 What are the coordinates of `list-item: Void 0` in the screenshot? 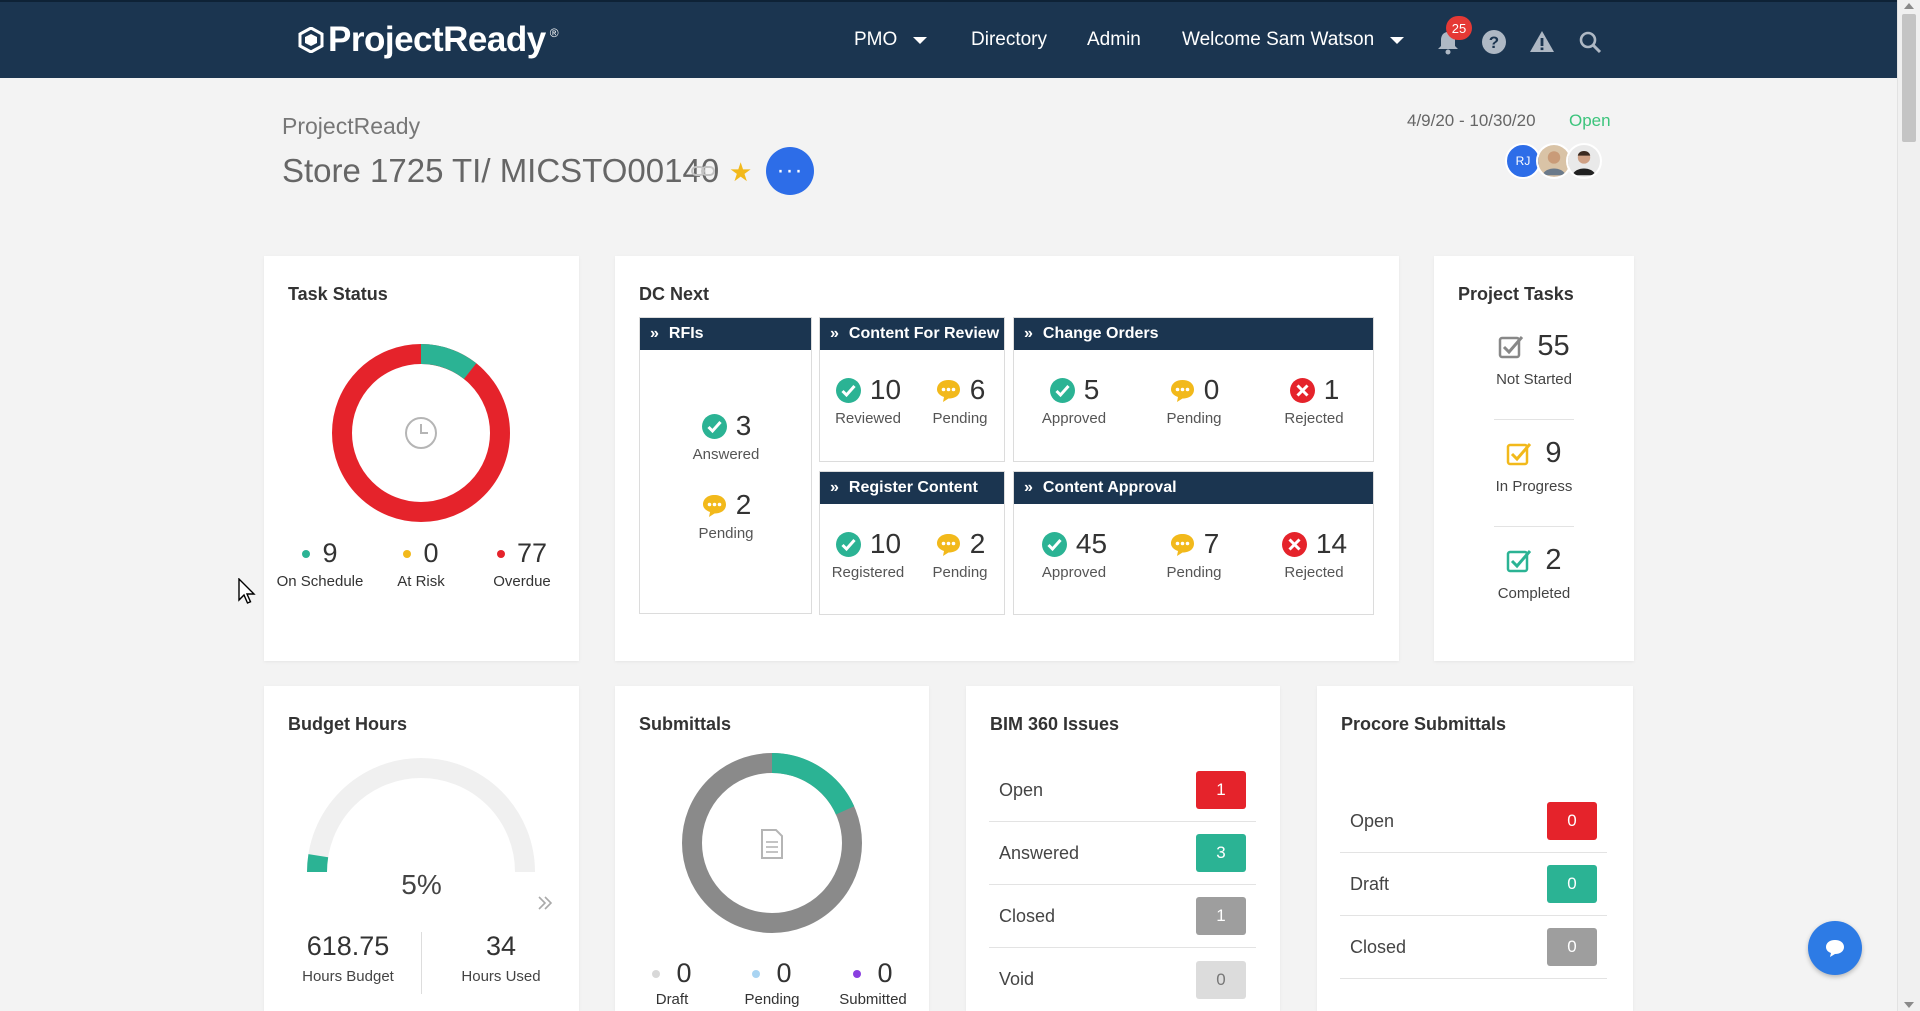 It's located at (1122, 979).